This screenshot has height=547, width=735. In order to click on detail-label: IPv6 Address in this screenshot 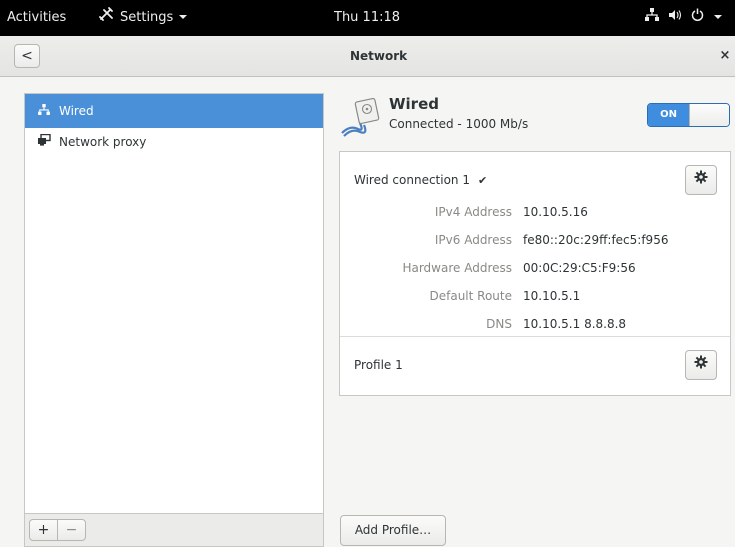, I will do `click(473, 240)`.